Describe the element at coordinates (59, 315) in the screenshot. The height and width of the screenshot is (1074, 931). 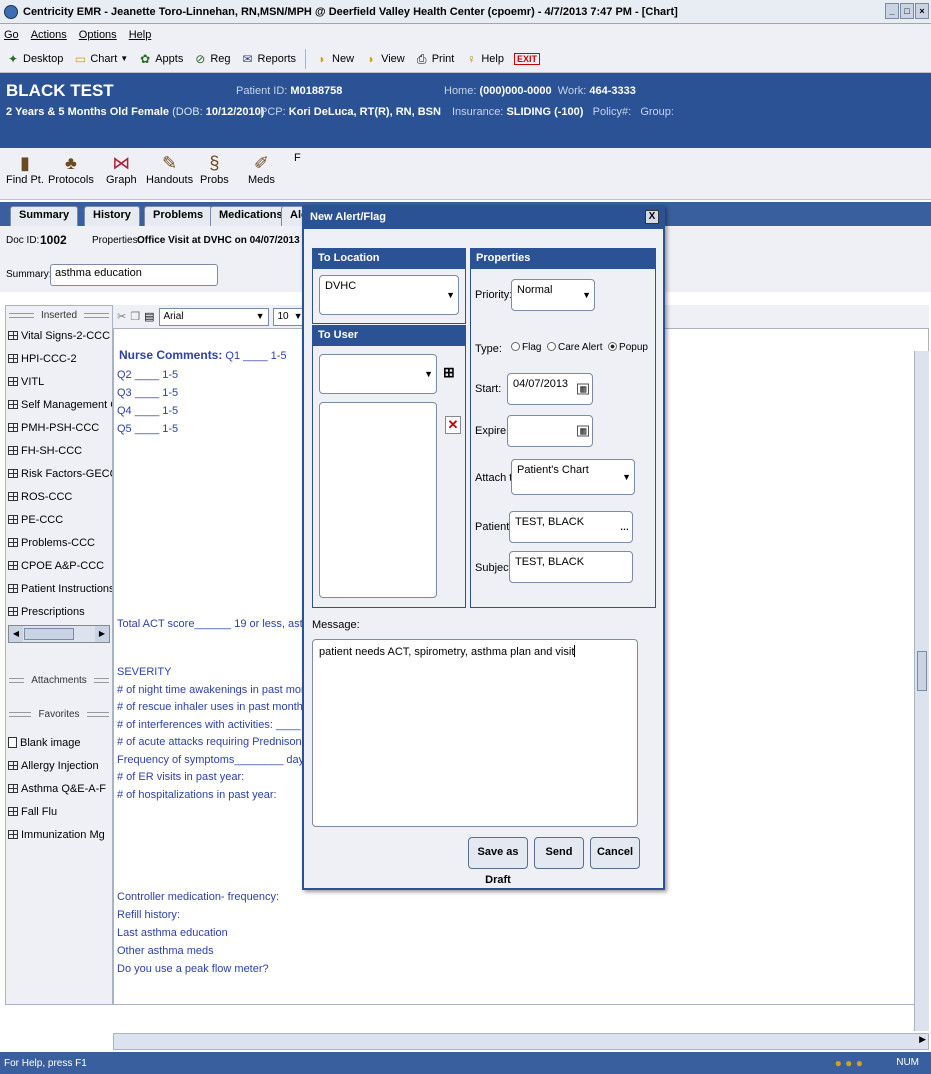
I see `inserted-header: Inserted` at that location.